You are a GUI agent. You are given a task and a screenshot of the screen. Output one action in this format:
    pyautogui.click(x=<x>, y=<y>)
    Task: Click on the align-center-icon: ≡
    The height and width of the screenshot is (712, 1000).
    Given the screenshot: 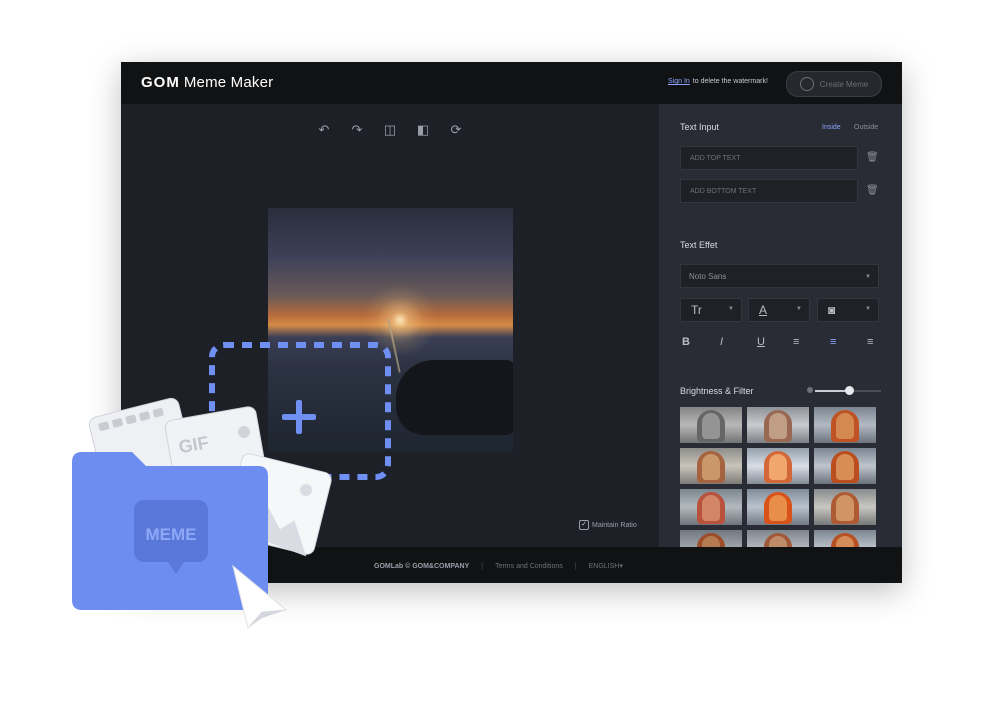 What is the action you would take?
    pyautogui.click(x=833, y=342)
    